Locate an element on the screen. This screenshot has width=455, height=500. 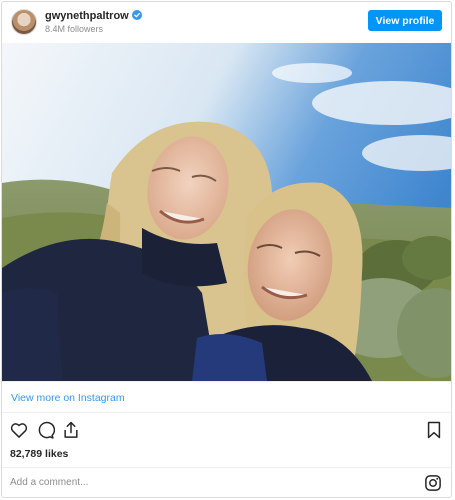
view-more-link: View more on Instagram is located at coordinates (68, 398).